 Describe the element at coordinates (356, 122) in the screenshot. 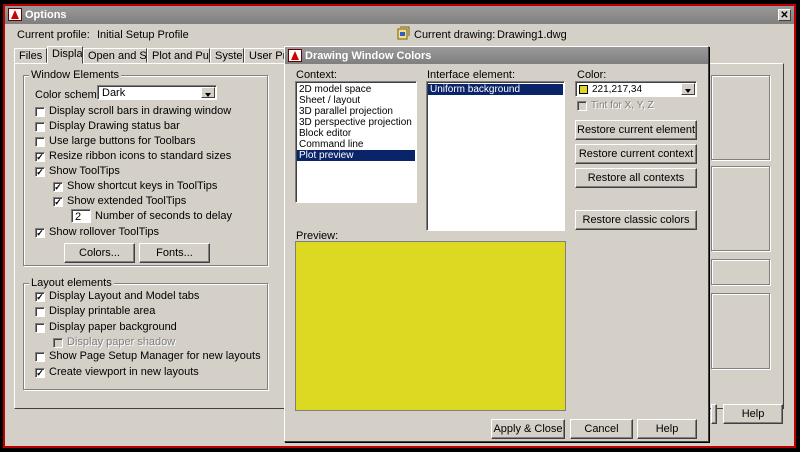

I see `list-item: 3D perspective projection` at that location.